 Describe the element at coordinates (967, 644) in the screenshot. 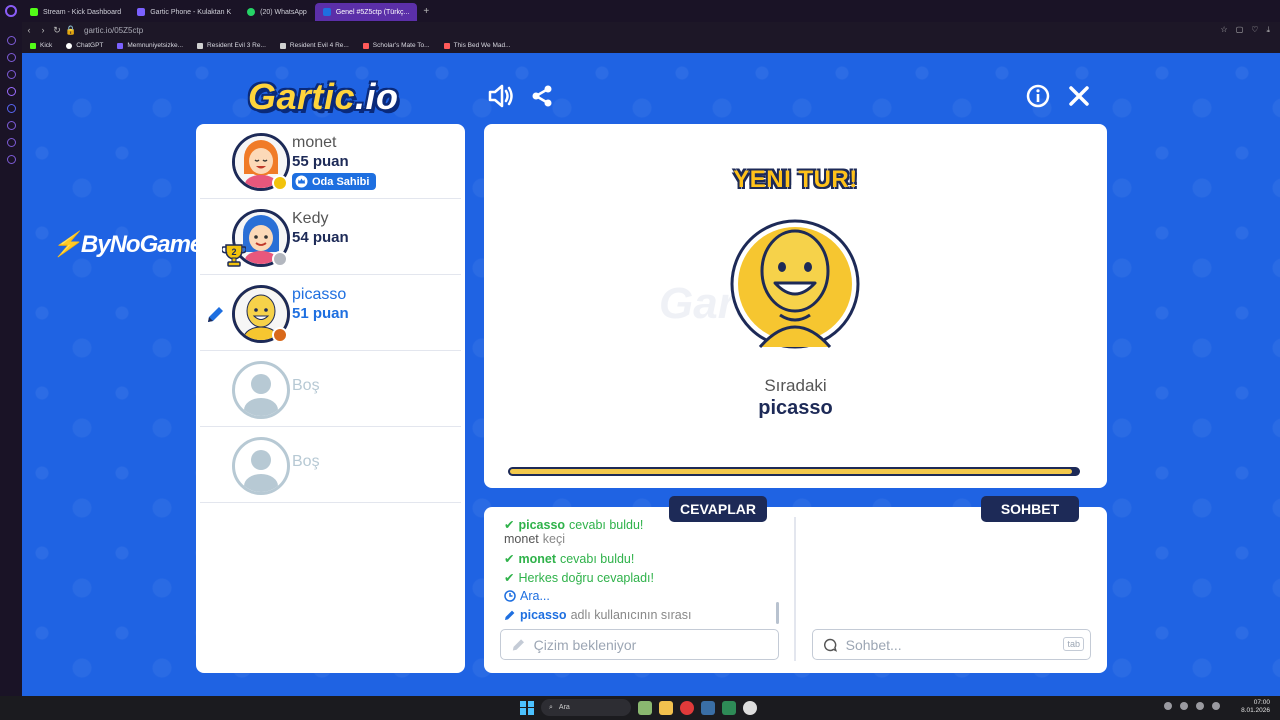

I see `chat-input` at that location.